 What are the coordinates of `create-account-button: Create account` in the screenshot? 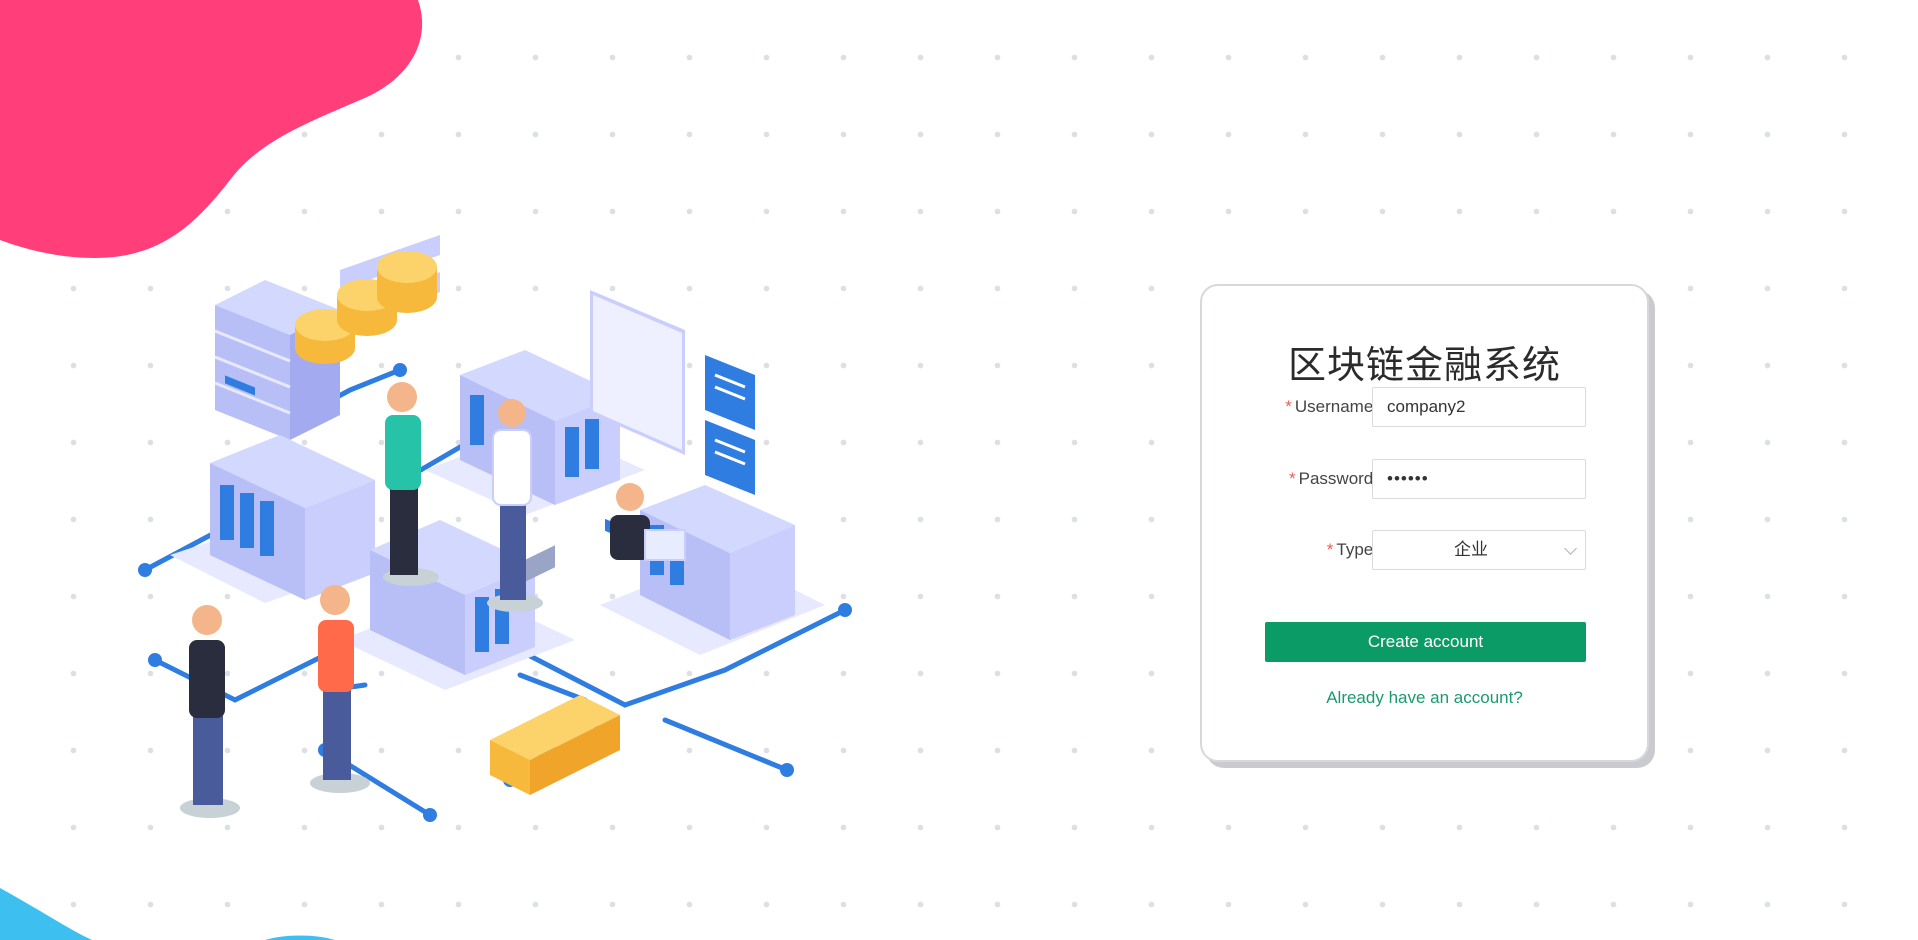 It's located at (1425, 642).